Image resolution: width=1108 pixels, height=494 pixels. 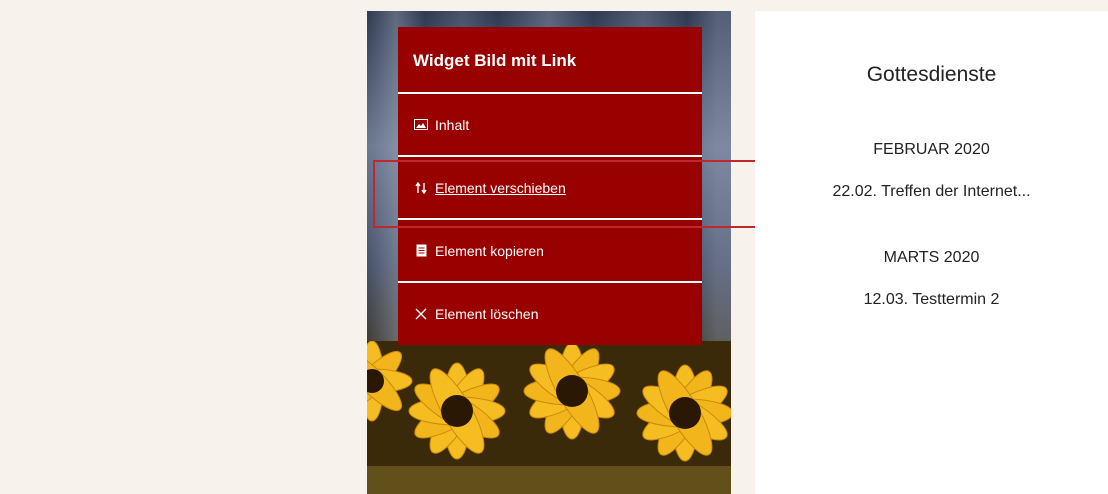 I want to click on move-arrows-icon, so click(x=421, y=188).